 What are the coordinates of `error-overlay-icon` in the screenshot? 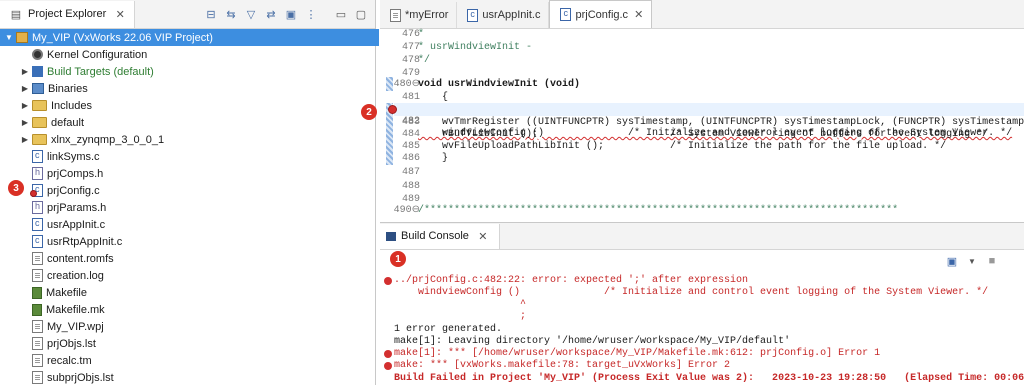 It's located at (33, 193).